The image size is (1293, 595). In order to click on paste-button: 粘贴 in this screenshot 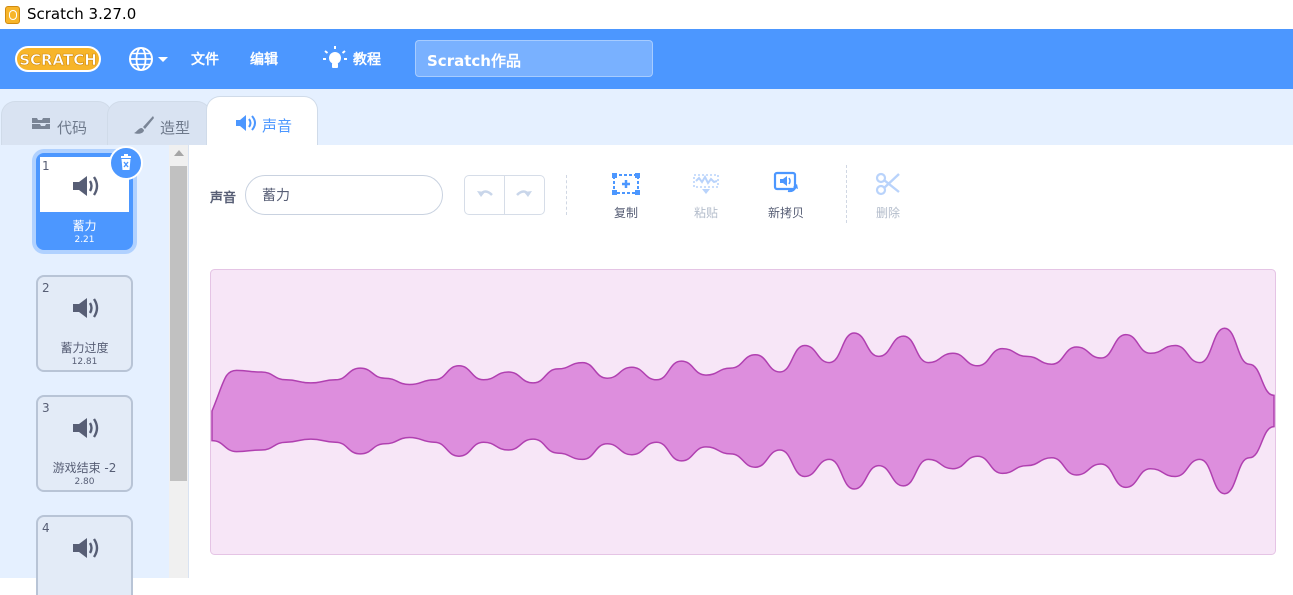, I will do `click(706, 196)`.